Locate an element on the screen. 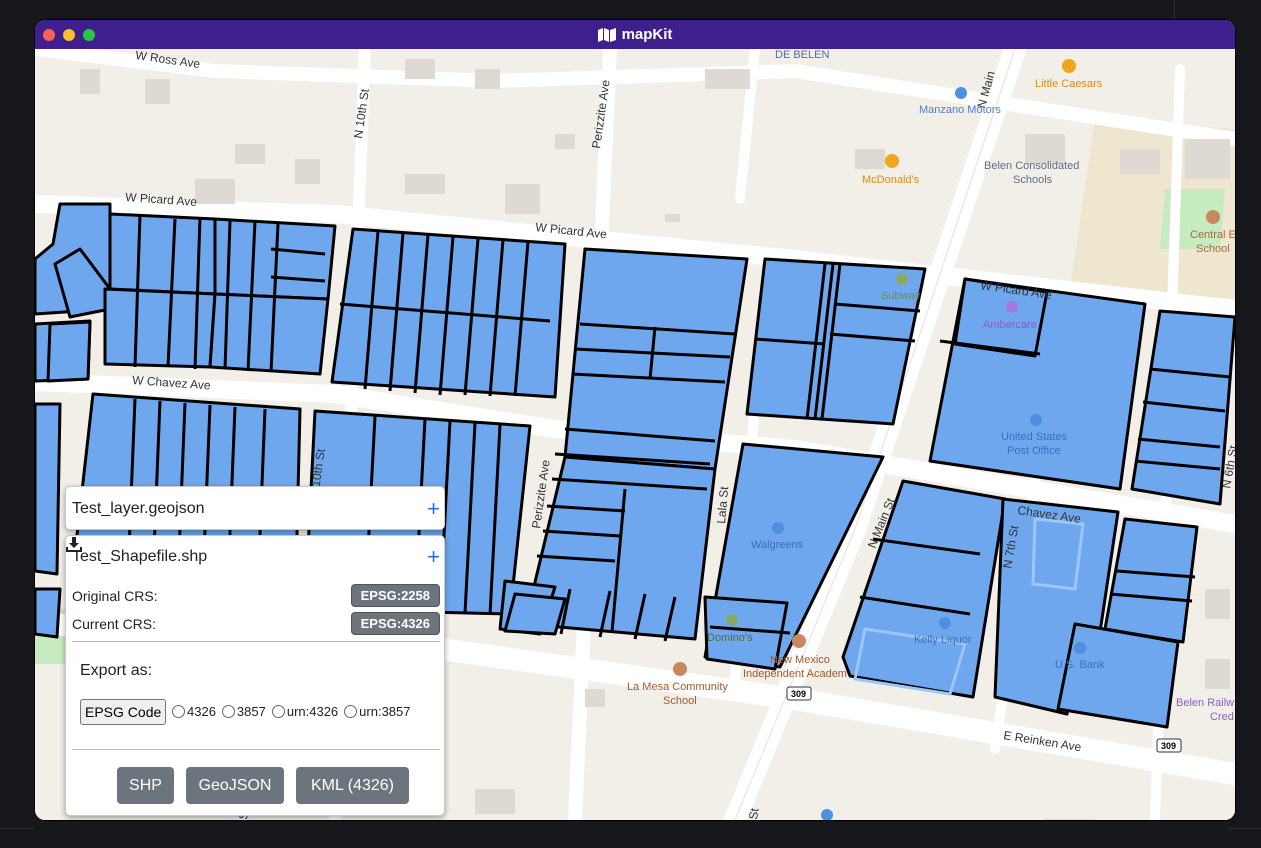 The image size is (1261, 848). map-icon is located at coordinates (606, 34).